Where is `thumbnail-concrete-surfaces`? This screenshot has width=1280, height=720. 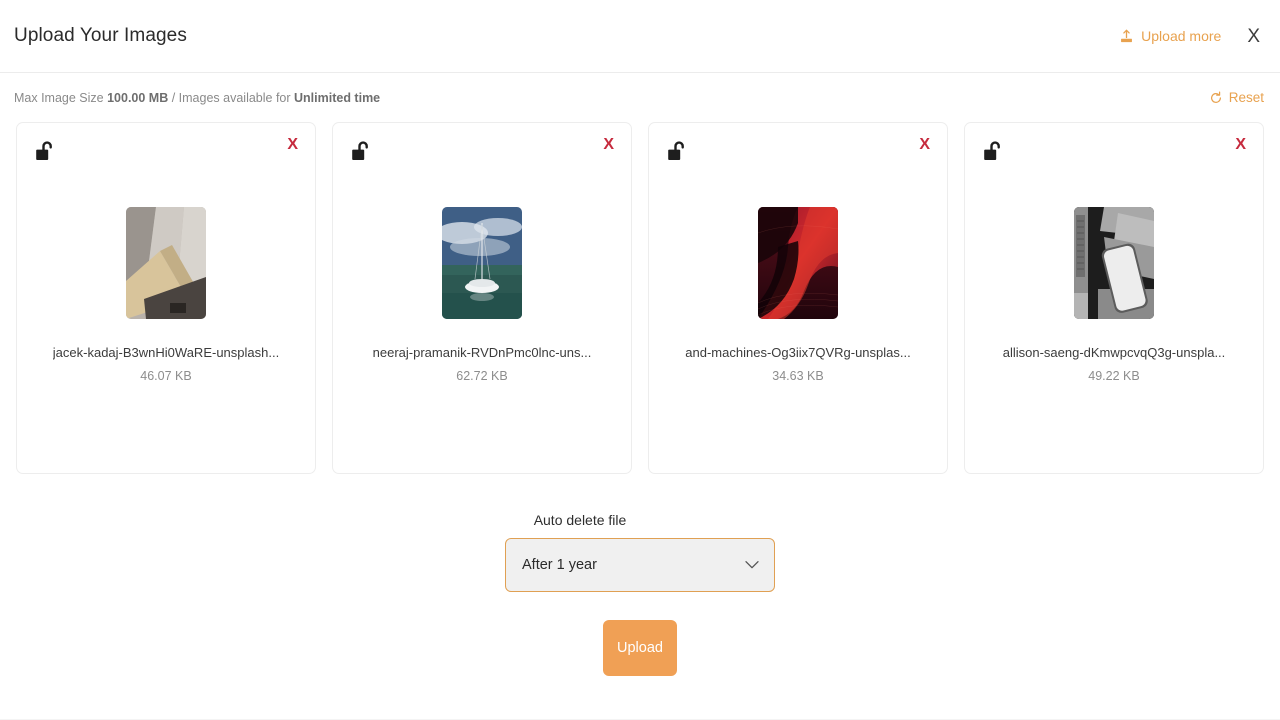 thumbnail-concrete-surfaces is located at coordinates (166, 263).